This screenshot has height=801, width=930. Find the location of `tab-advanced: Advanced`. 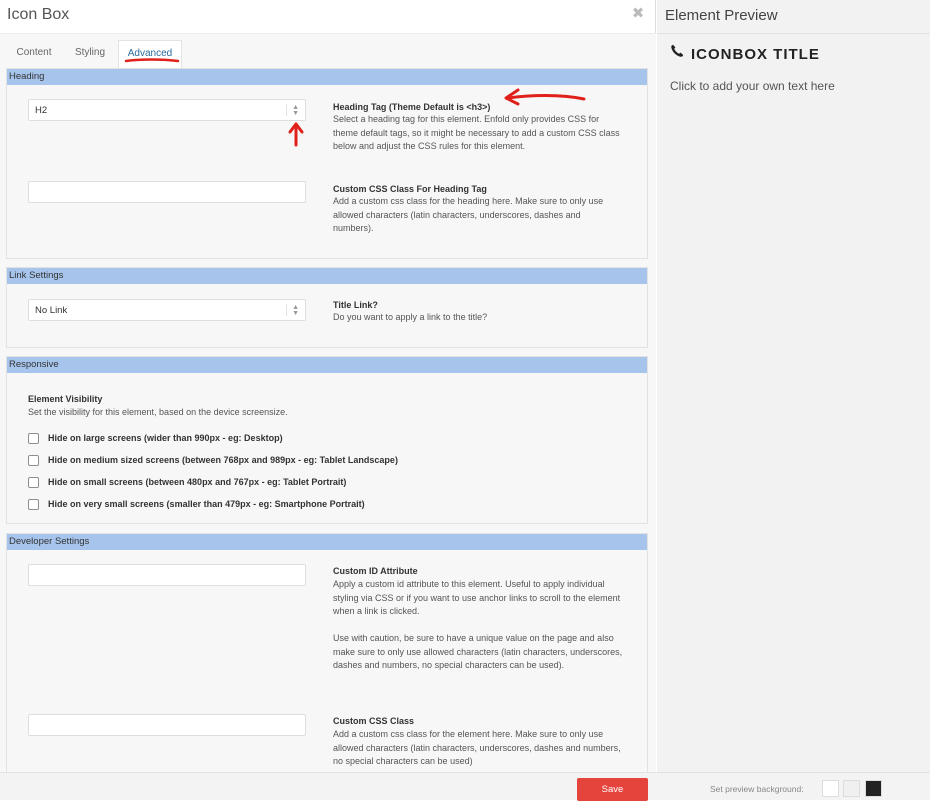

tab-advanced: Advanced is located at coordinates (150, 54).